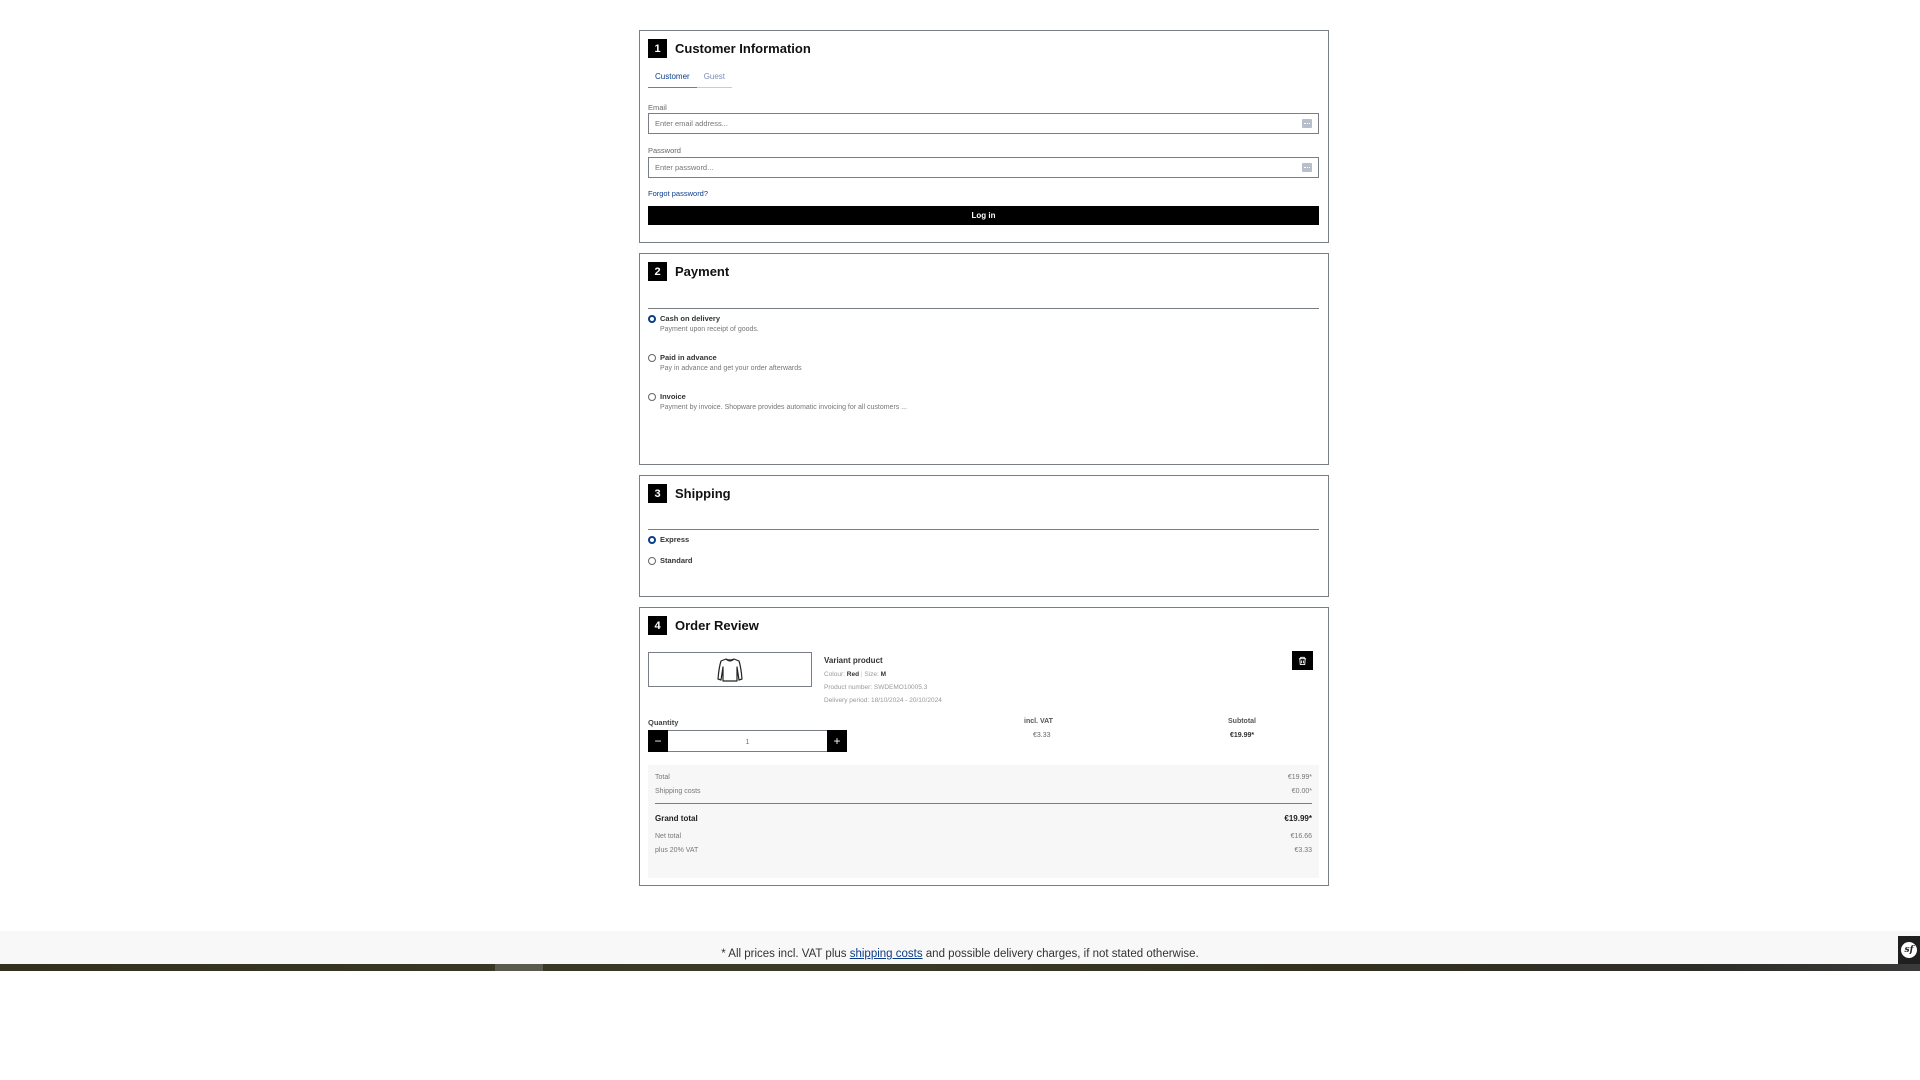 This screenshot has height=1080, width=1920. What do you see at coordinates (688, 357) in the screenshot?
I see `payment-option-label: Paid in advance` at bounding box center [688, 357].